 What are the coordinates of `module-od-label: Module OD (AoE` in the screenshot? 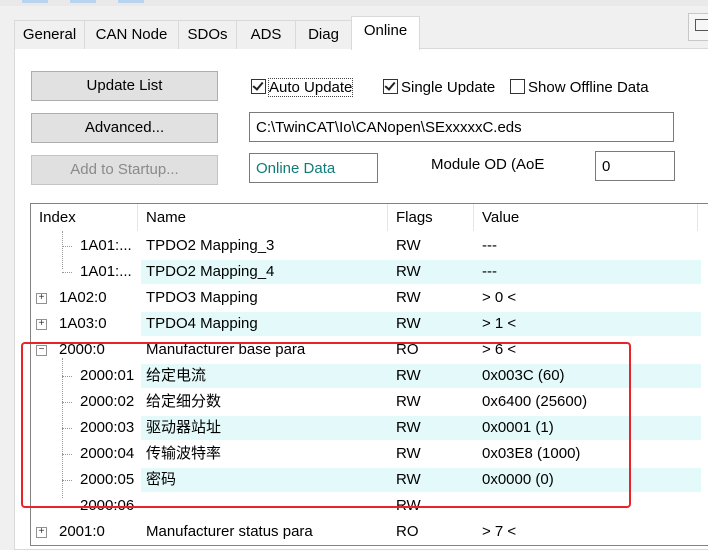 It's located at (488, 164).